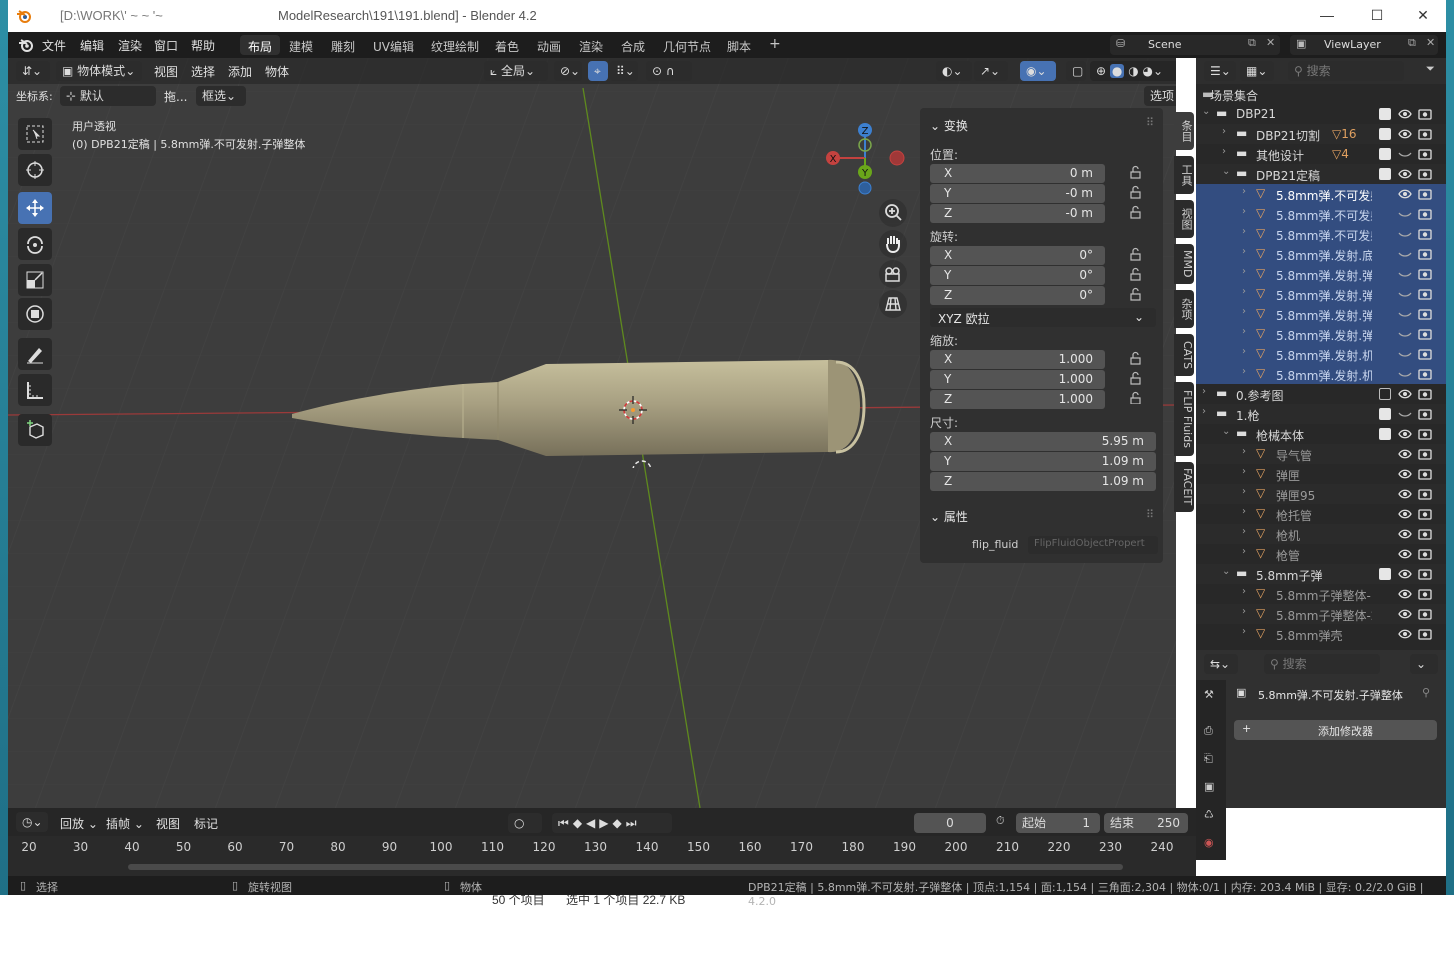 The height and width of the screenshot is (965, 1454). I want to click on tab-mmd: MMD, so click(1184, 264).